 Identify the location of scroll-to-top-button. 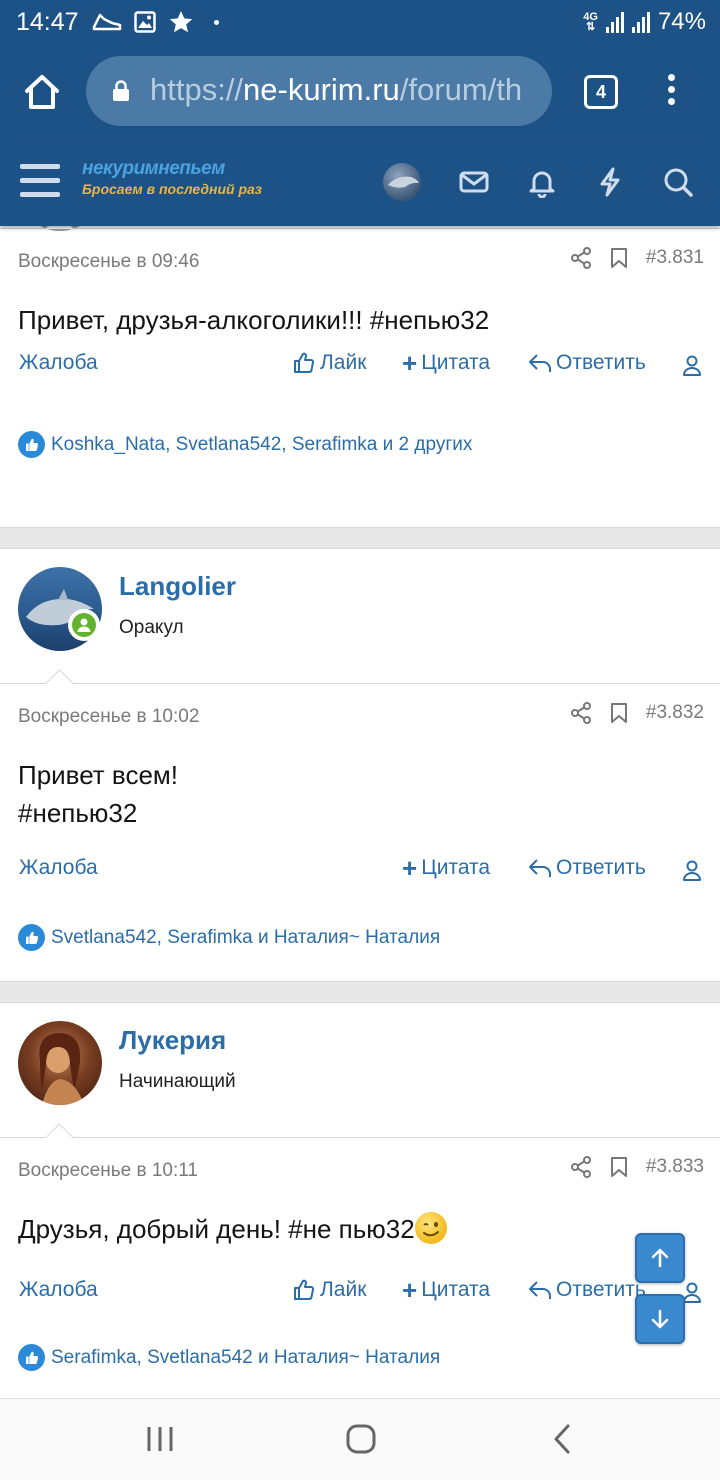
(660, 1258).